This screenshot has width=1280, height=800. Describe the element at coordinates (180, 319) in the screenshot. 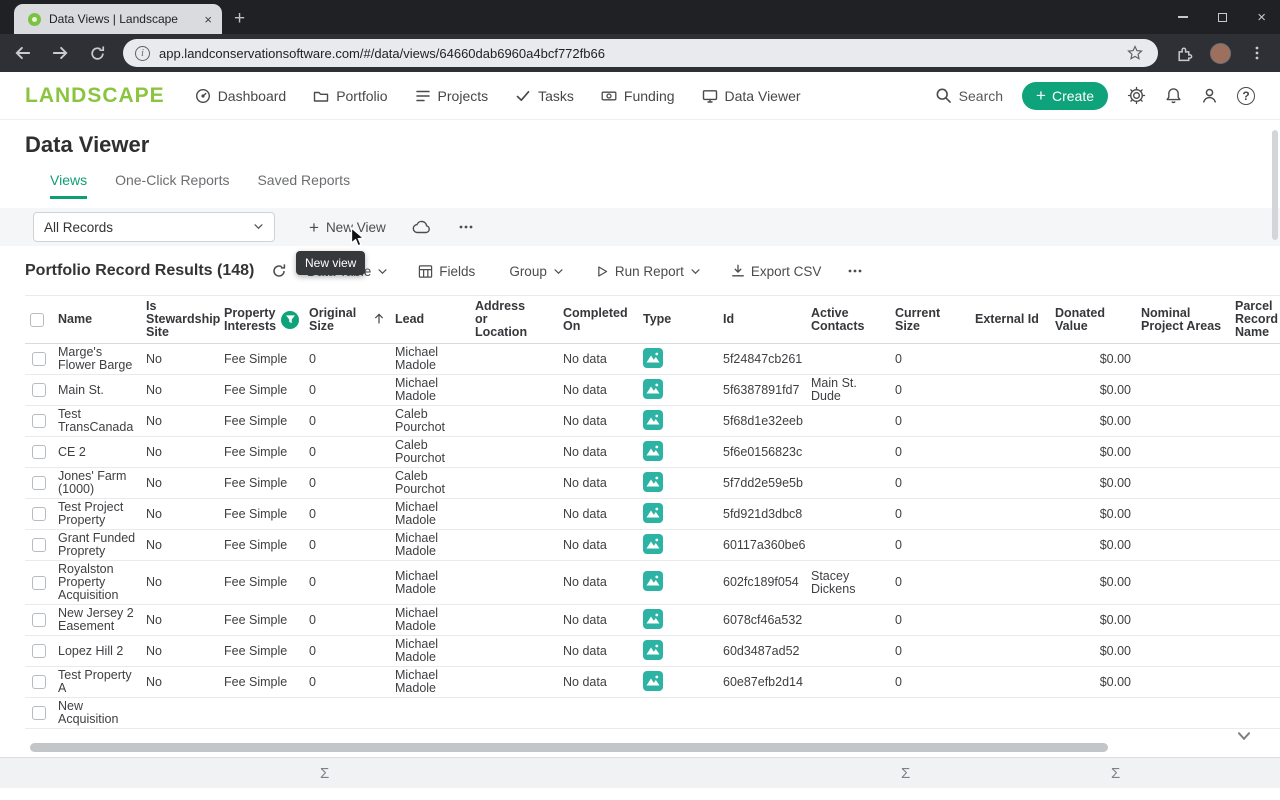

I see `column-header-is-stewardship-site: Is Stewardship Site` at that location.